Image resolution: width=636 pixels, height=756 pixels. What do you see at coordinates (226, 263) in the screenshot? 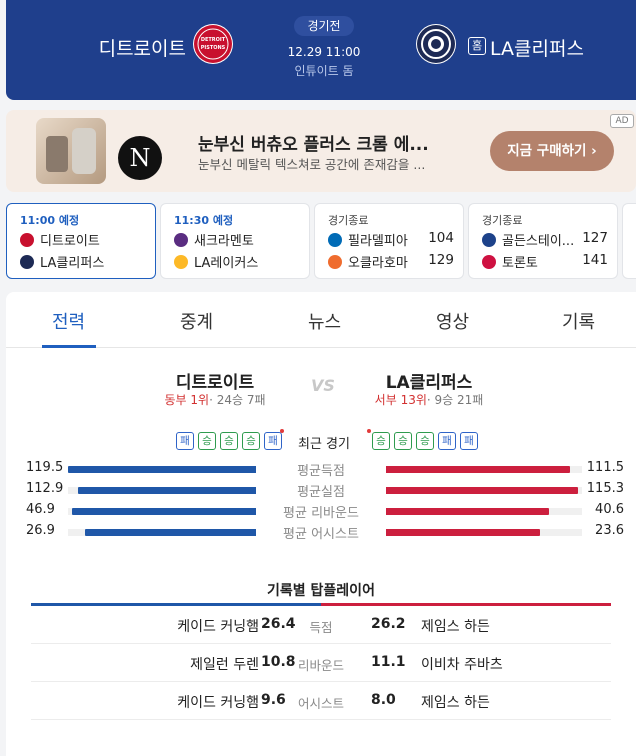
I see `team-name: LA레이커스` at bounding box center [226, 263].